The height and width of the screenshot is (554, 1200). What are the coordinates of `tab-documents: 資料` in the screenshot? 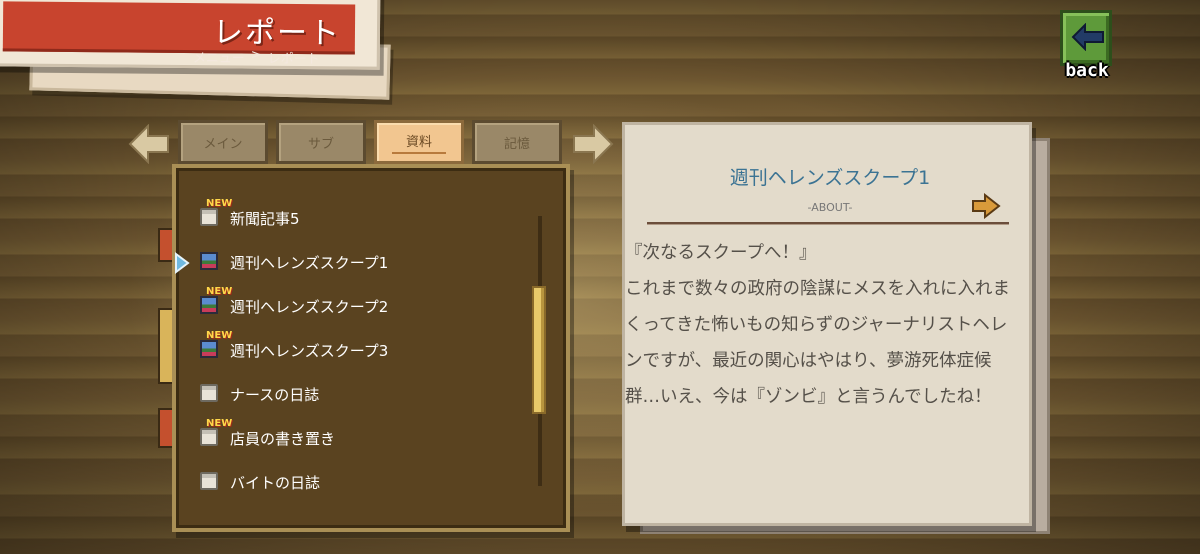 It's located at (419, 142).